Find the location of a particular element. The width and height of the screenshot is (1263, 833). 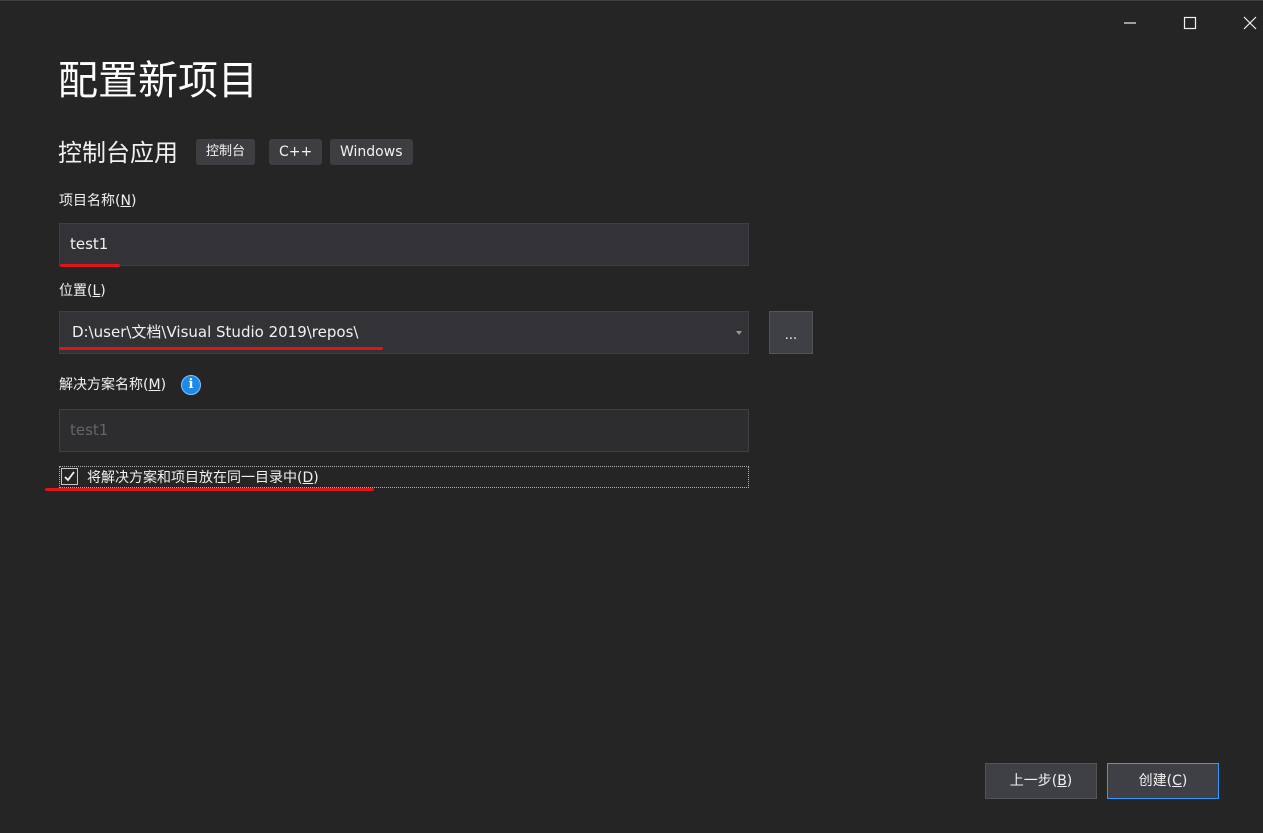

checkmark-icon is located at coordinates (69, 476).